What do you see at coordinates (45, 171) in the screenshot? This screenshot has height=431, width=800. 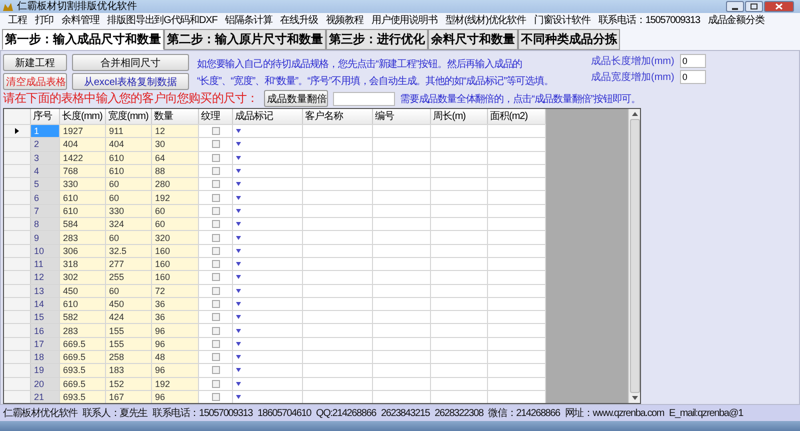 I see `table-cell: 4` at bounding box center [45, 171].